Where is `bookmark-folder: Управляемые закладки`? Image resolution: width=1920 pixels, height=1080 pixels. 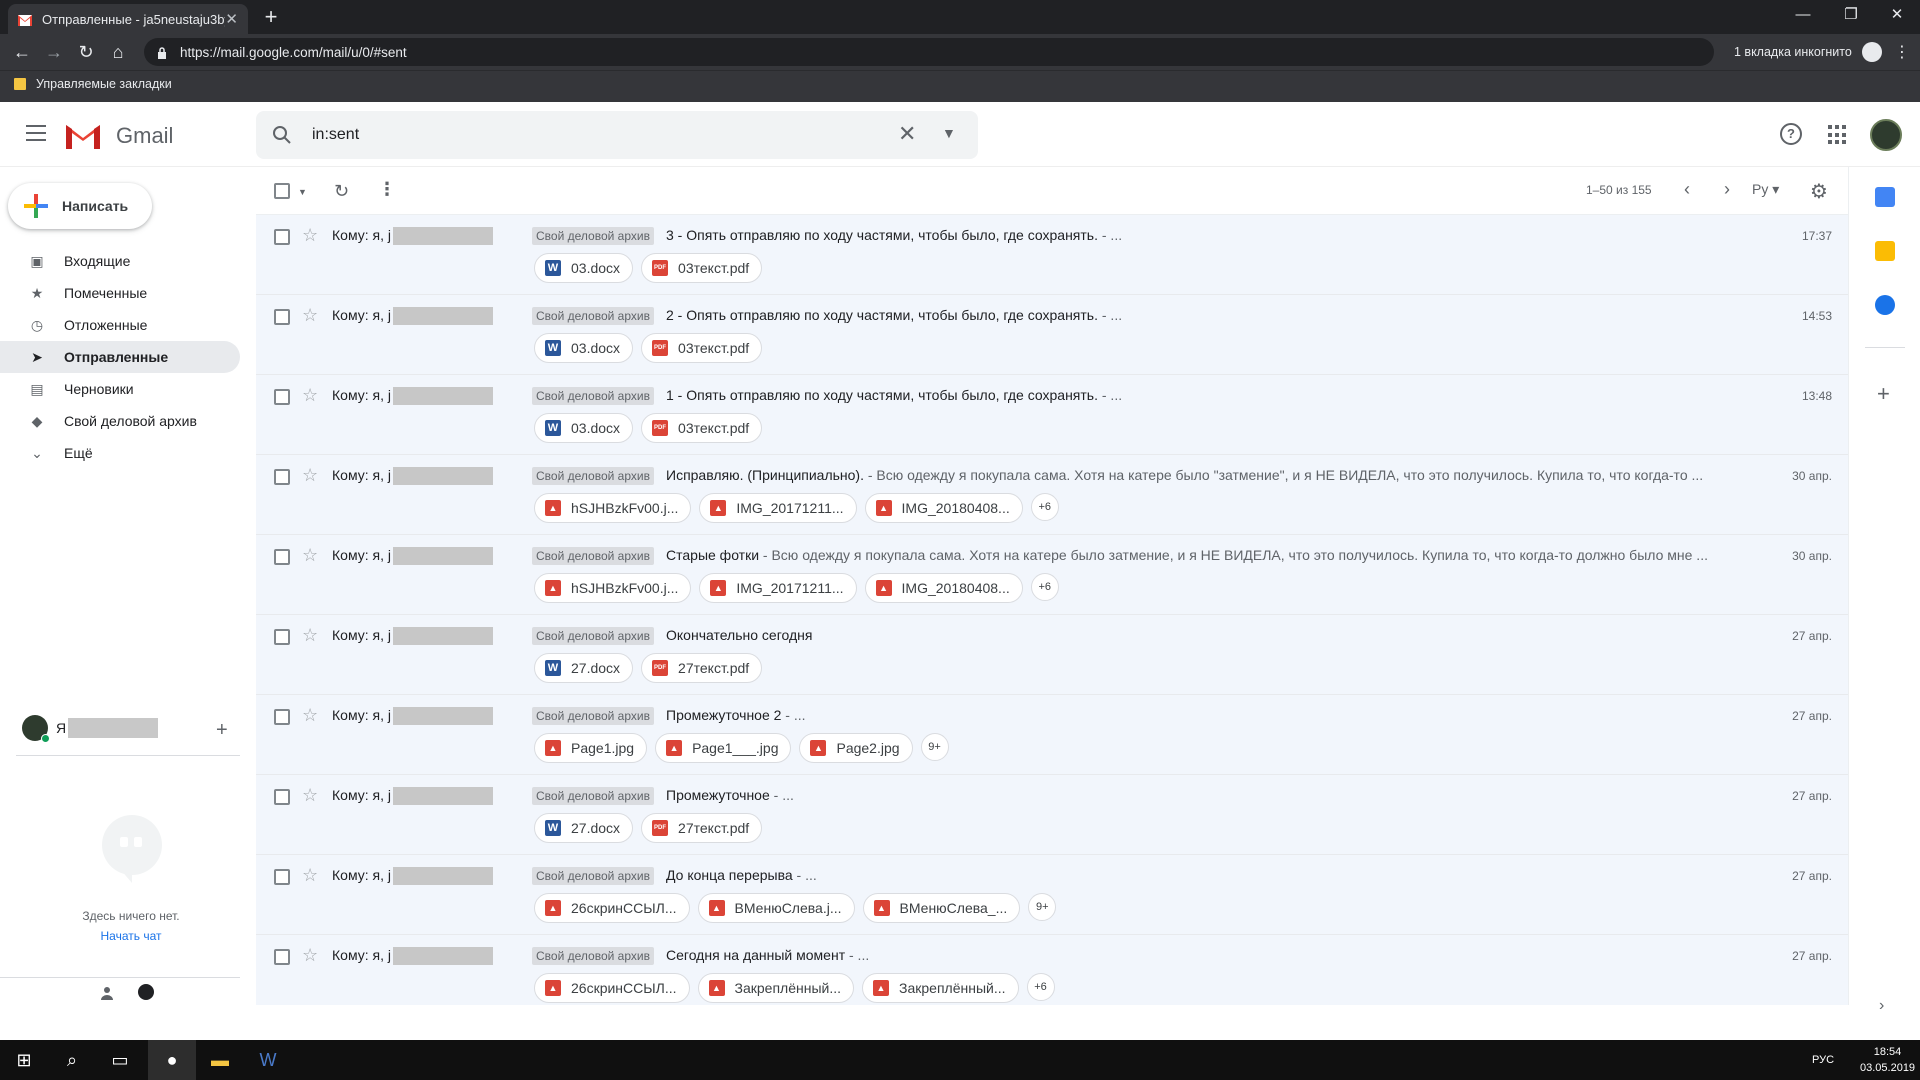 bookmark-folder: Управляемые закладки is located at coordinates (93, 84).